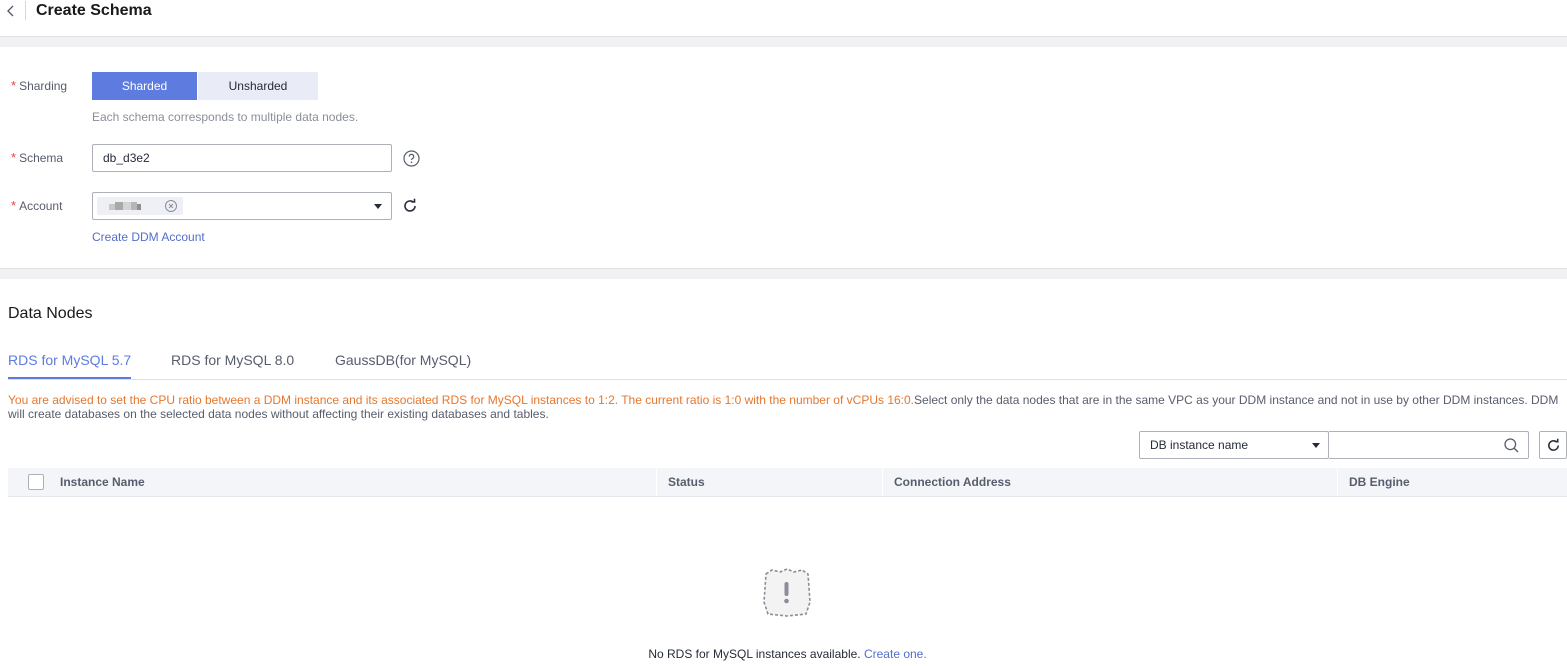 Image resolution: width=1567 pixels, height=666 pixels. What do you see at coordinates (1429, 445) in the screenshot?
I see `search-input` at bounding box center [1429, 445].